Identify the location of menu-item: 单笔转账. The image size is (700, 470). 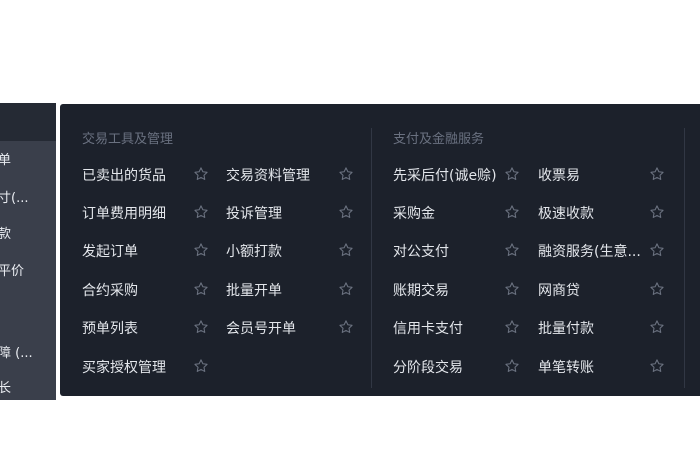
(566, 367).